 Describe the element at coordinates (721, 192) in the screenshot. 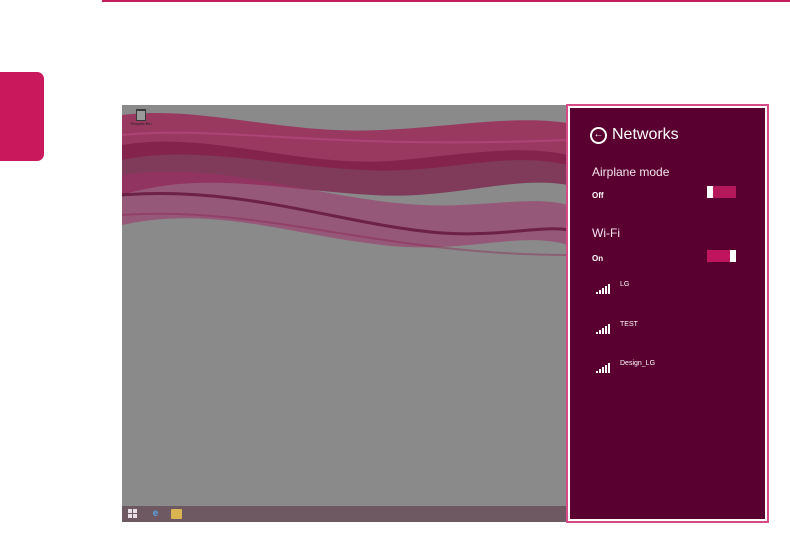

I see `airplane-mode-toggle` at that location.